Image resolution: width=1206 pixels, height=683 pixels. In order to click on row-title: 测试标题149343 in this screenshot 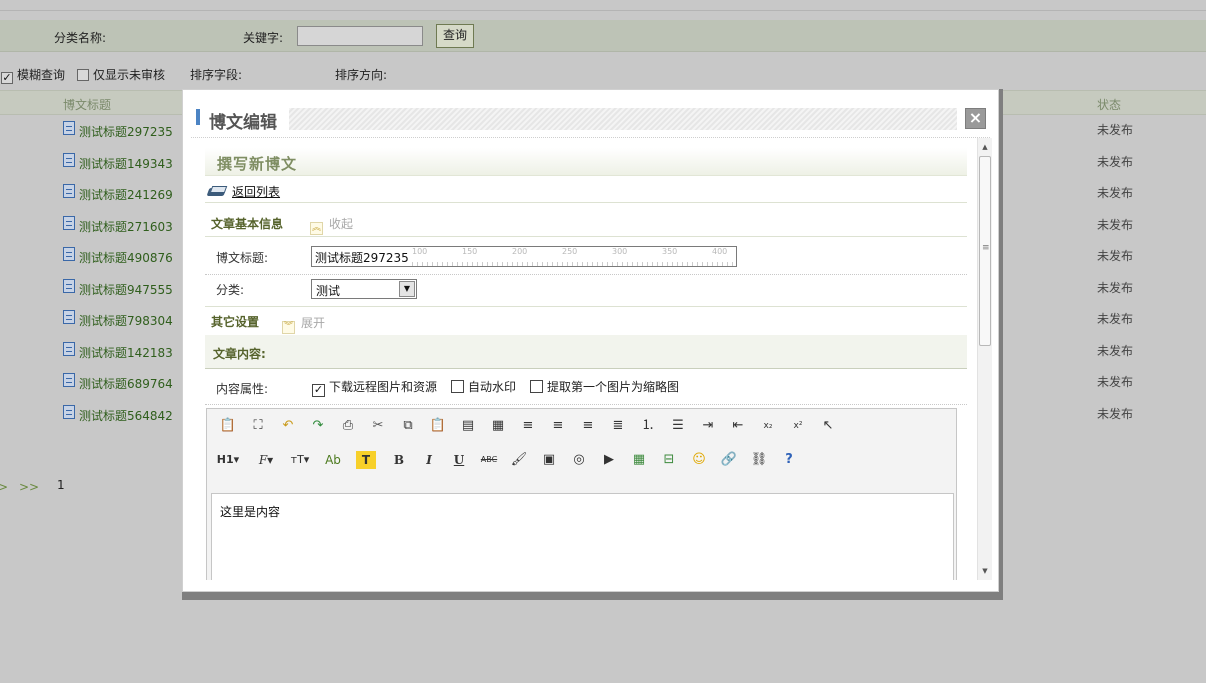, I will do `click(126, 163)`.